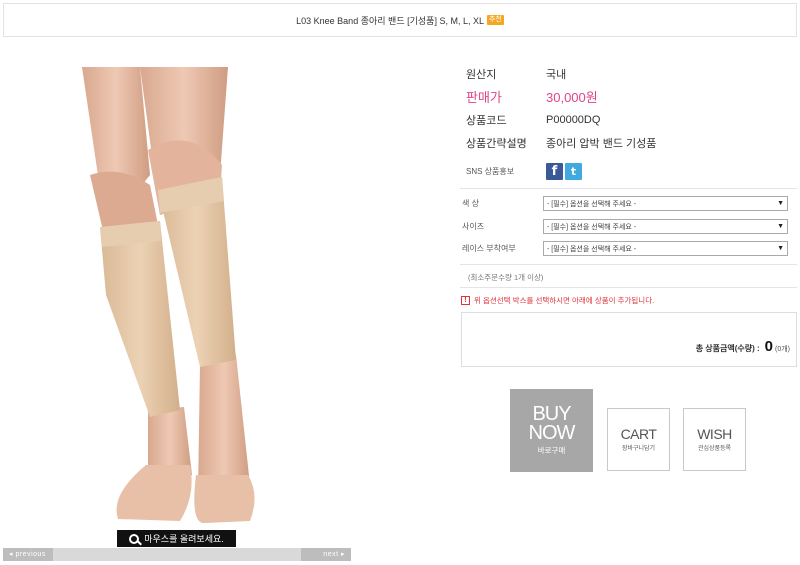 The width and height of the screenshot is (800, 565). What do you see at coordinates (554, 171) in the screenshot?
I see `facebook-icon: f` at bounding box center [554, 171].